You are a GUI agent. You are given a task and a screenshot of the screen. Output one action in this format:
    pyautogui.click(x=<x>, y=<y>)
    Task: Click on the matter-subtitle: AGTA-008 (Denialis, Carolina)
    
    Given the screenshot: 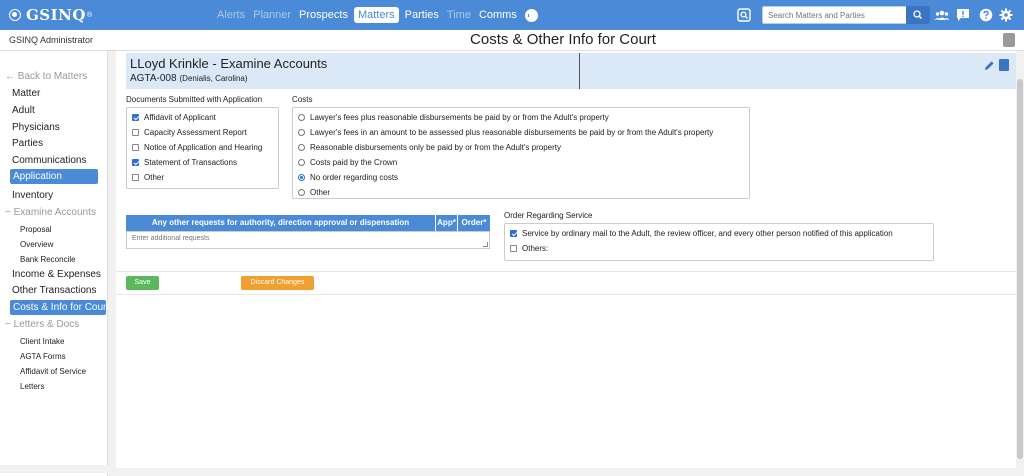 What is the action you would take?
    pyautogui.click(x=189, y=78)
    